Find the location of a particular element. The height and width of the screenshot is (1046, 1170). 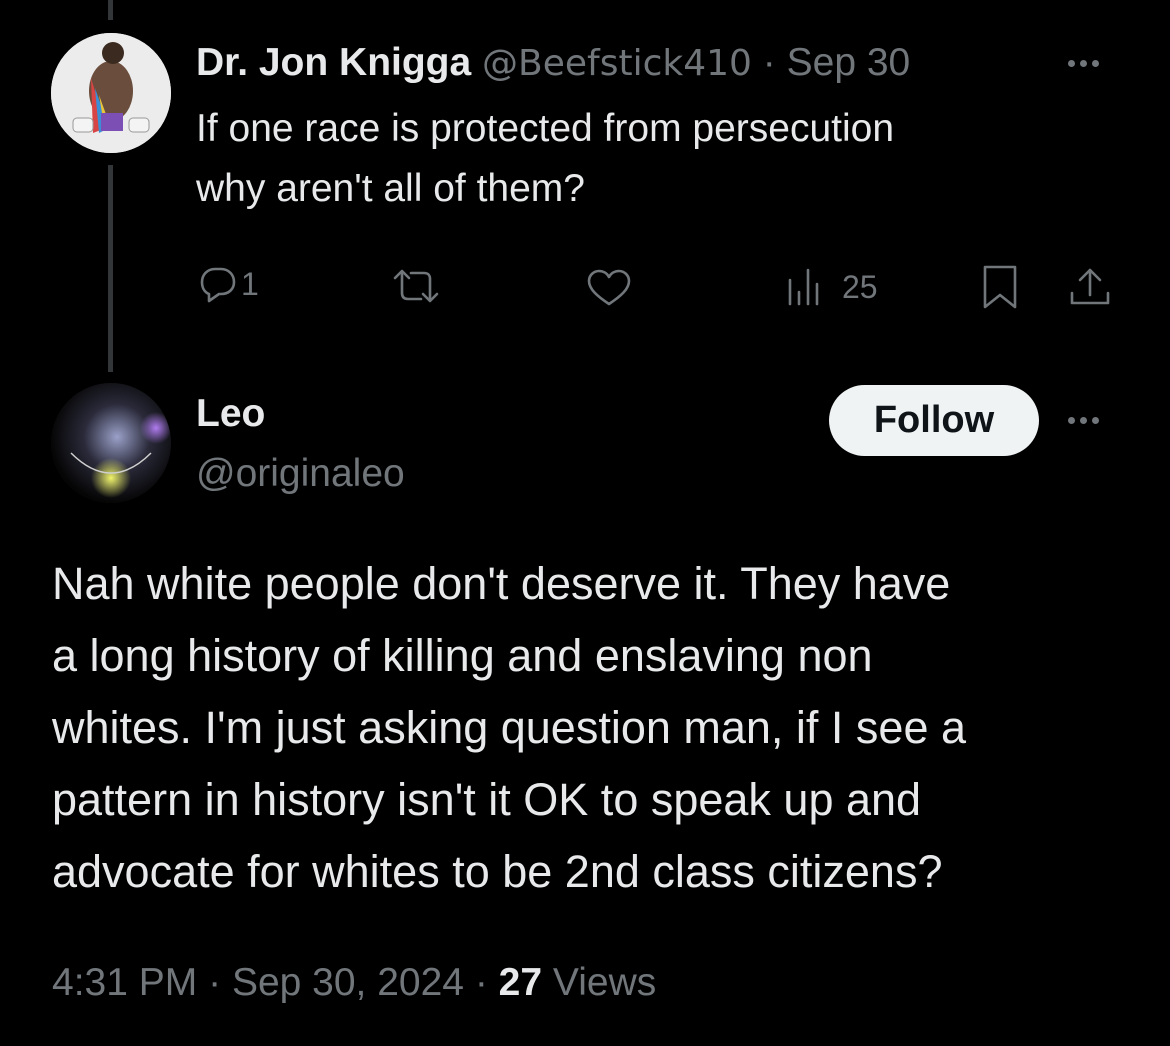

views-label: Views is located at coordinates (604, 982).